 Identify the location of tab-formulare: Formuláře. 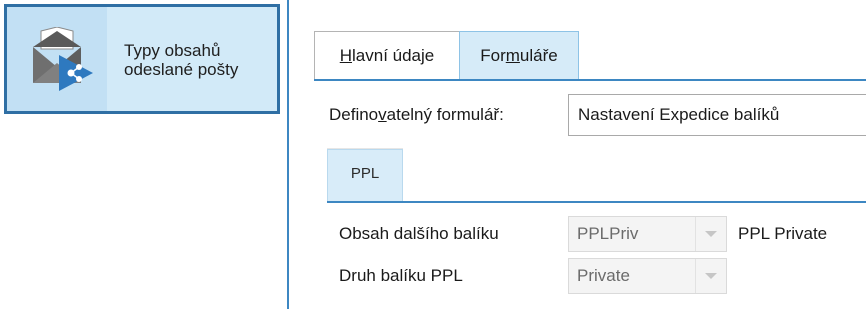
(519, 55).